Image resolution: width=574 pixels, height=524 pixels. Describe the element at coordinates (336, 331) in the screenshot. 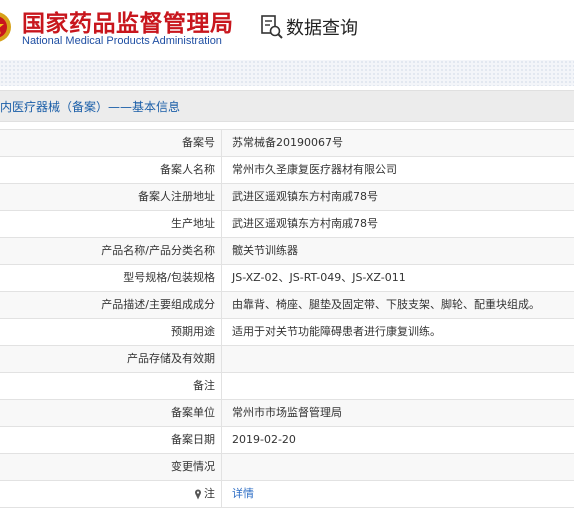

I see `row-value: 适用于对关节功能障碍患者进行康复训练。` at that location.